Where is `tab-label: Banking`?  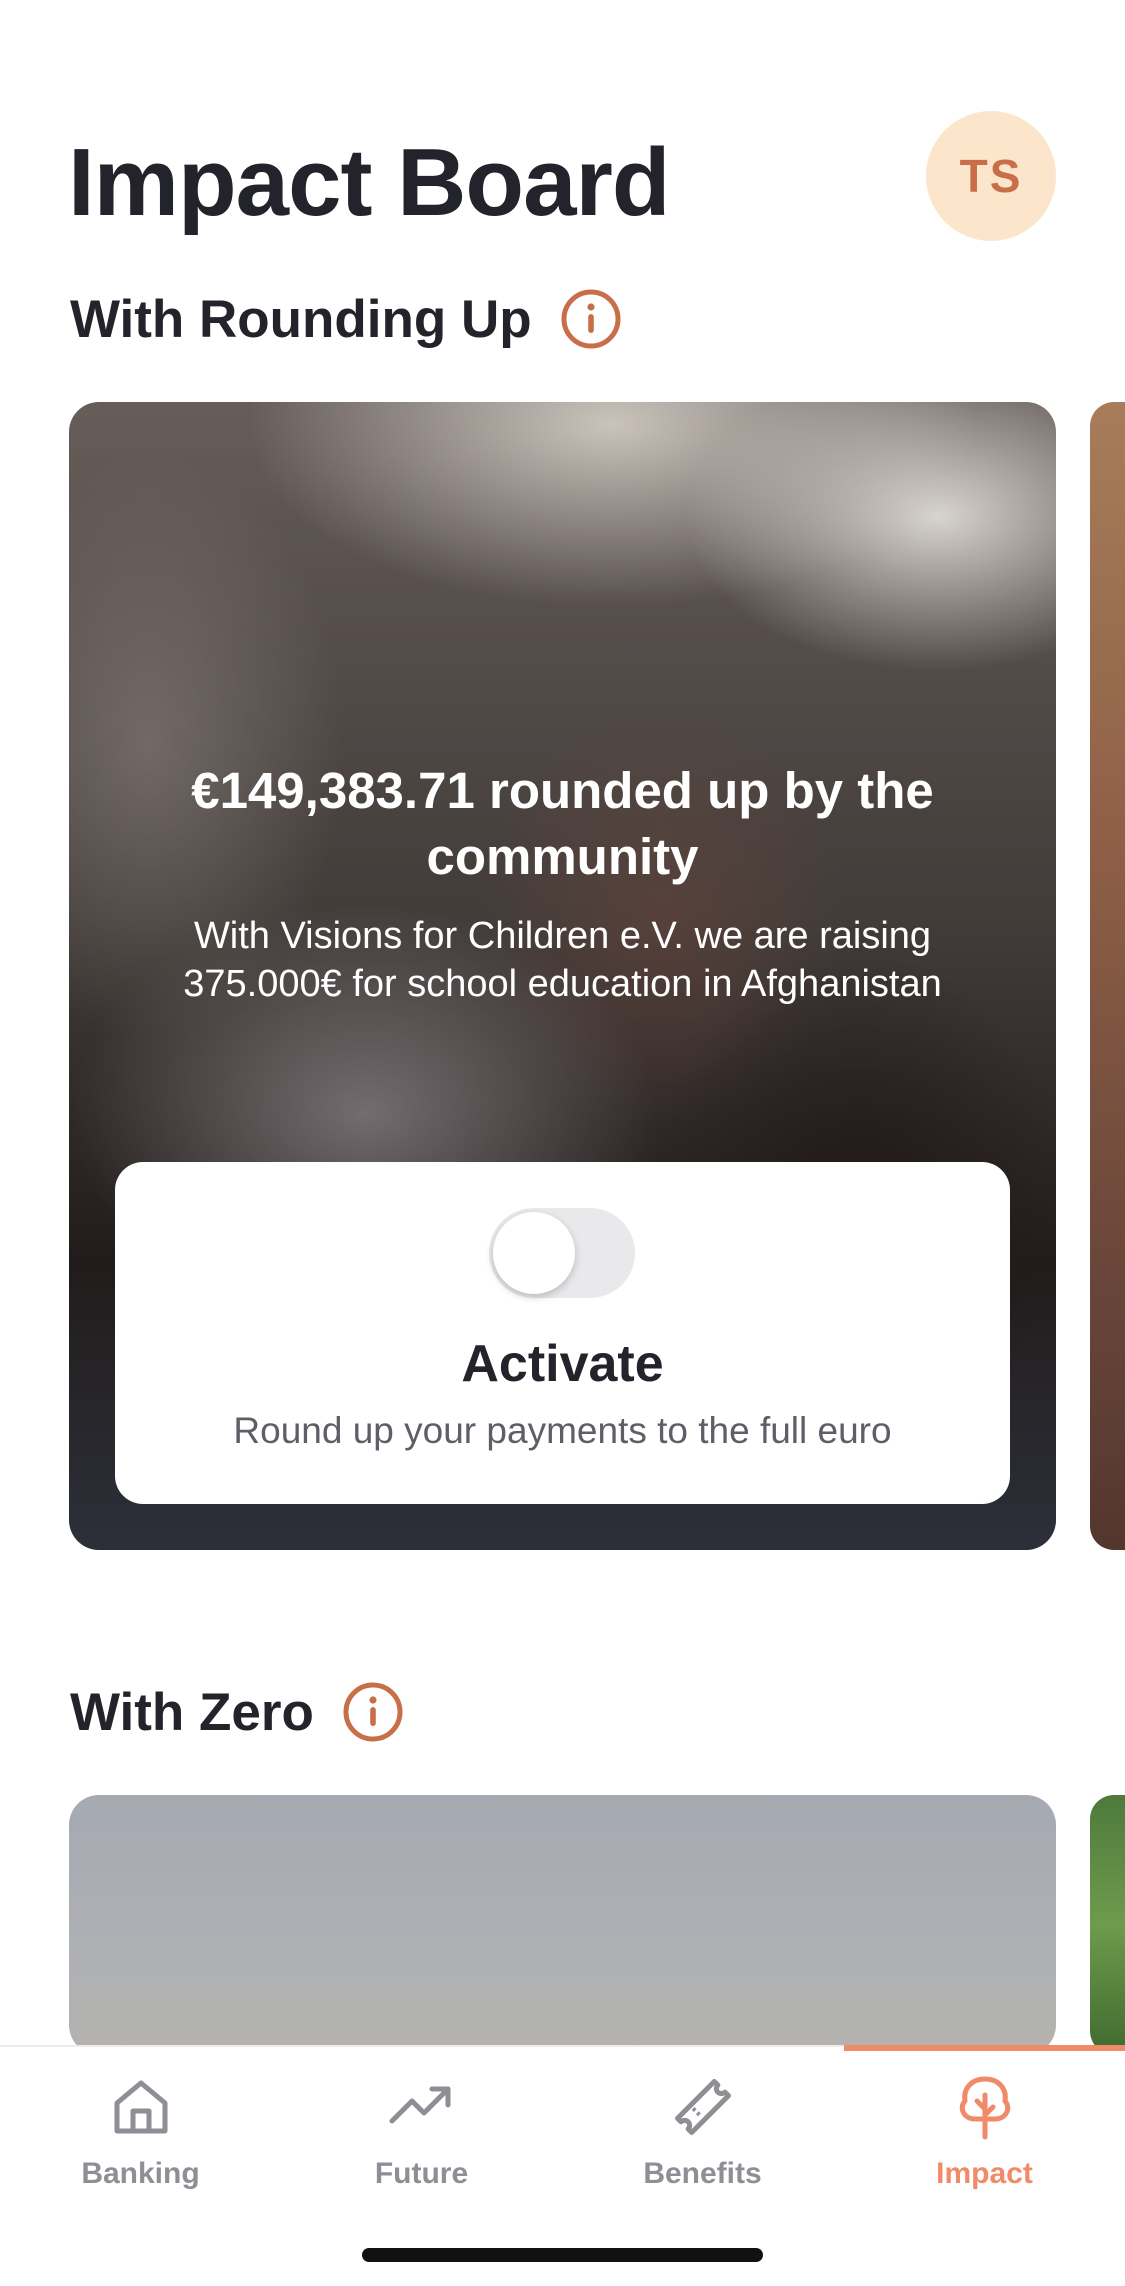
tab-label: Banking is located at coordinates (140, 2173).